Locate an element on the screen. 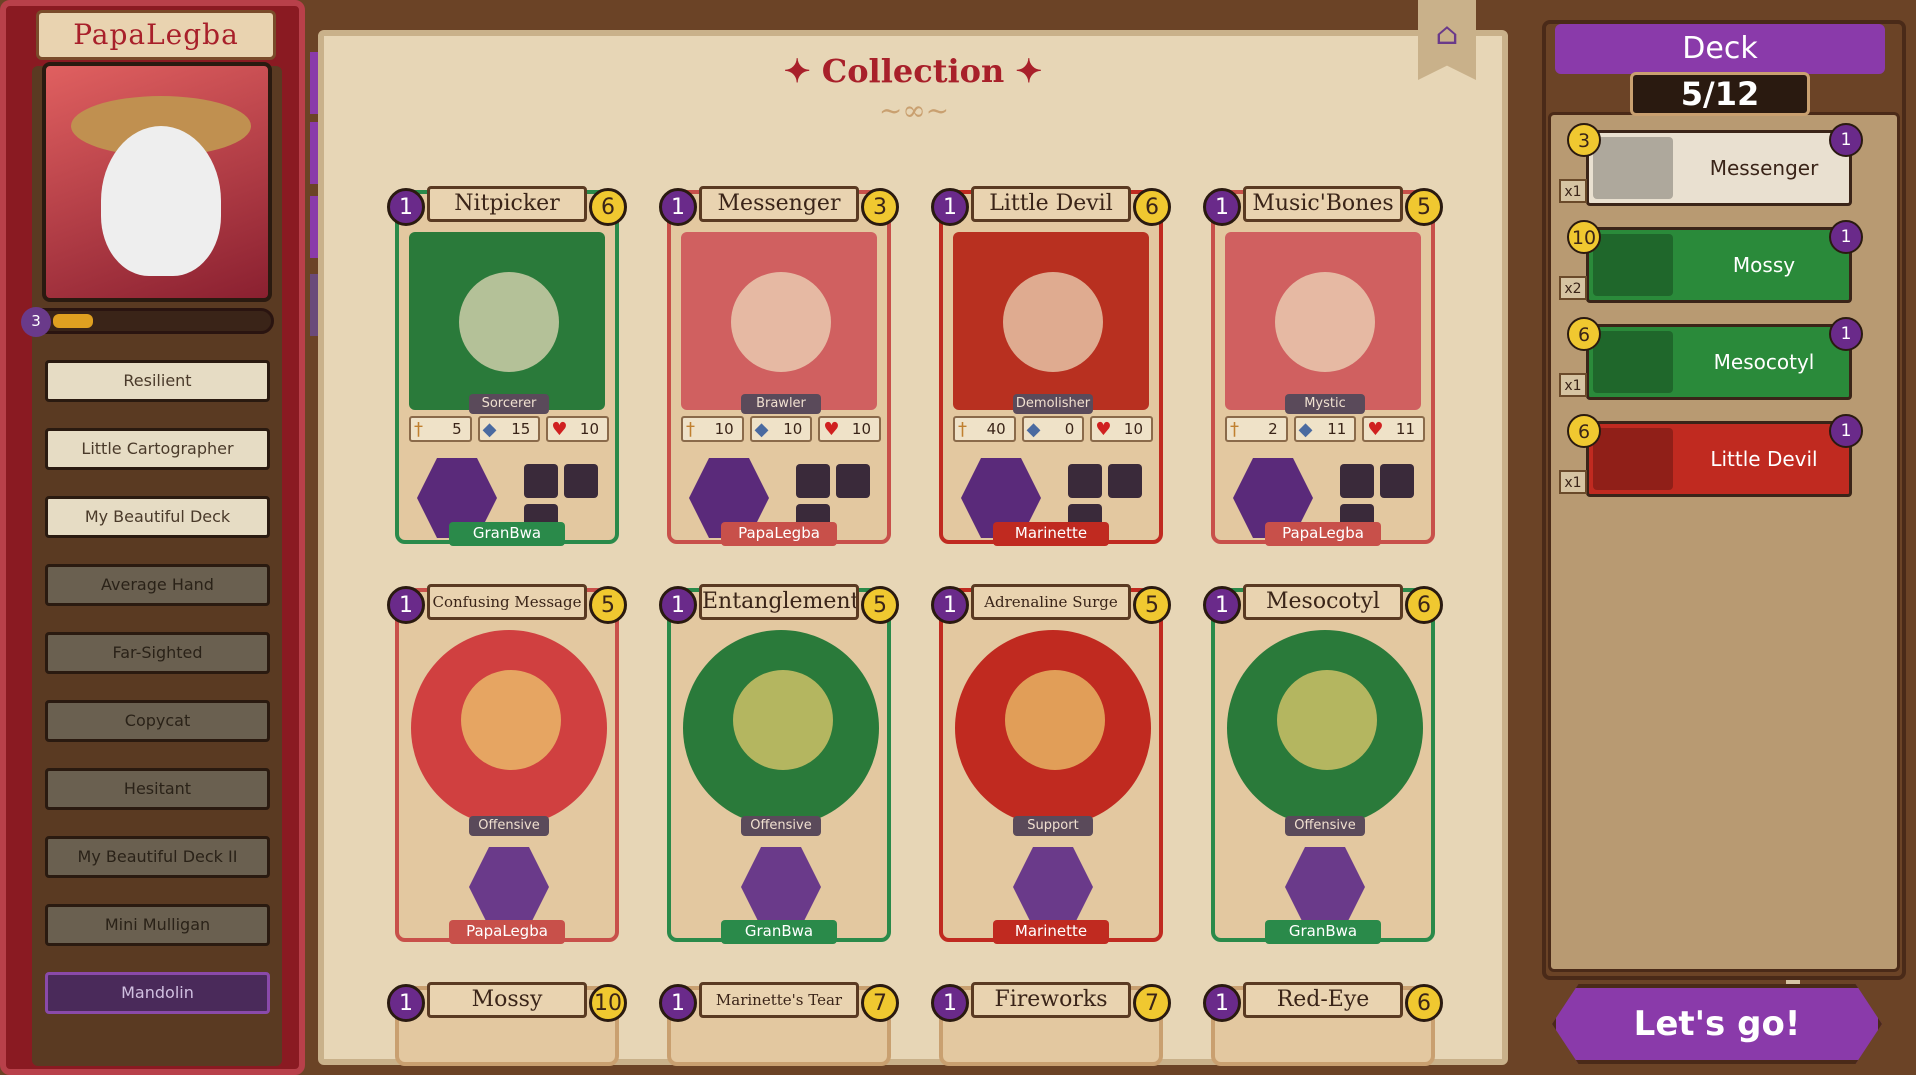  collection-card: Confusing Message 1 5 Offensive PapaLegba is located at coordinates (507, 764).